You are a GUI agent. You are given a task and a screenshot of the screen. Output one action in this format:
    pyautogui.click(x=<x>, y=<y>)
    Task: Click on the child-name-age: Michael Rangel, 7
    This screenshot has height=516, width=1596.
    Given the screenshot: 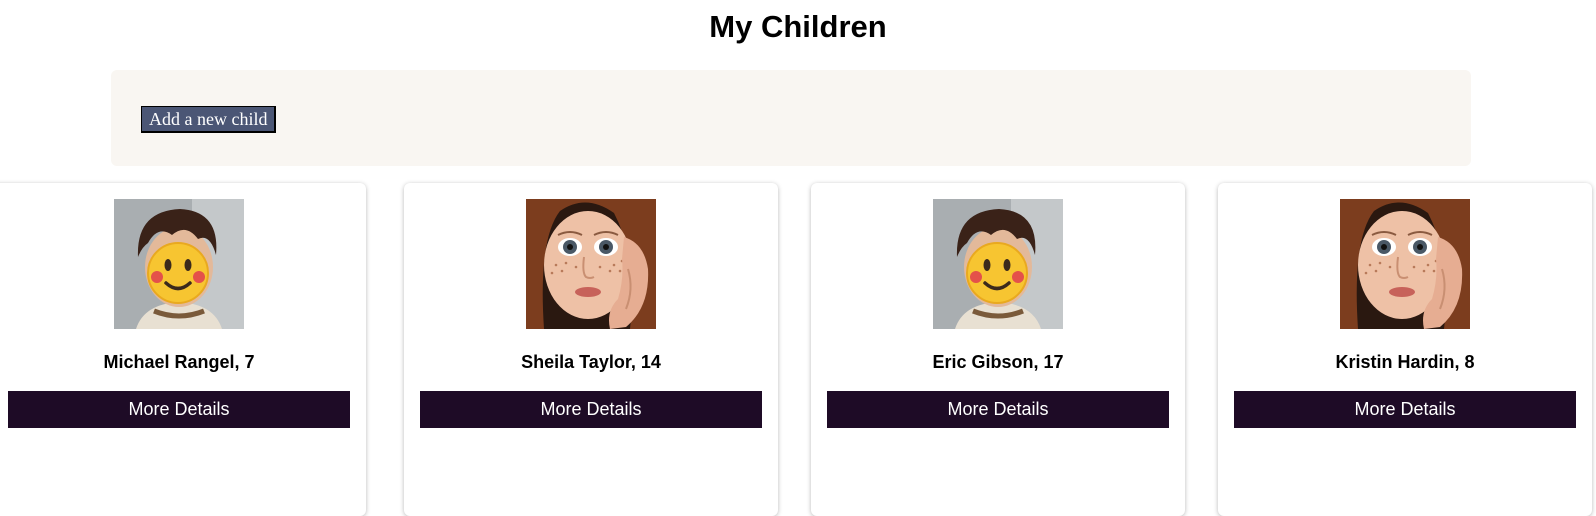 What is the action you would take?
    pyautogui.click(x=179, y=362)
    